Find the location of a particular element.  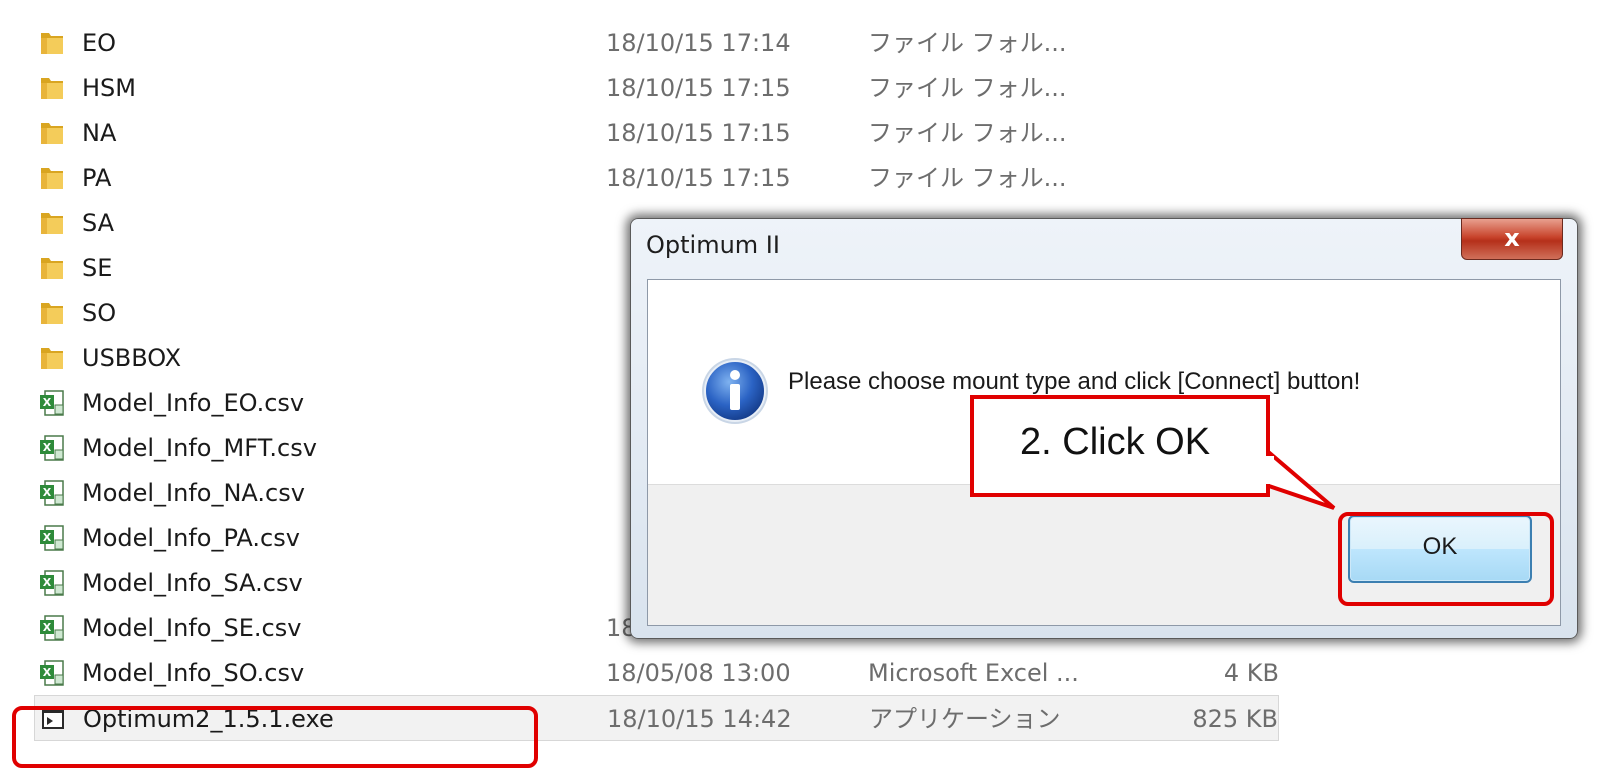

ok-highlight-box is located at coordinates (1446, 559).